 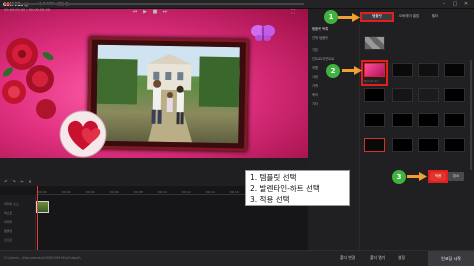 What do you see at coordinates (154, 4) in the screenshot?
I see `seek-bar` at bounding box center [154, 4].